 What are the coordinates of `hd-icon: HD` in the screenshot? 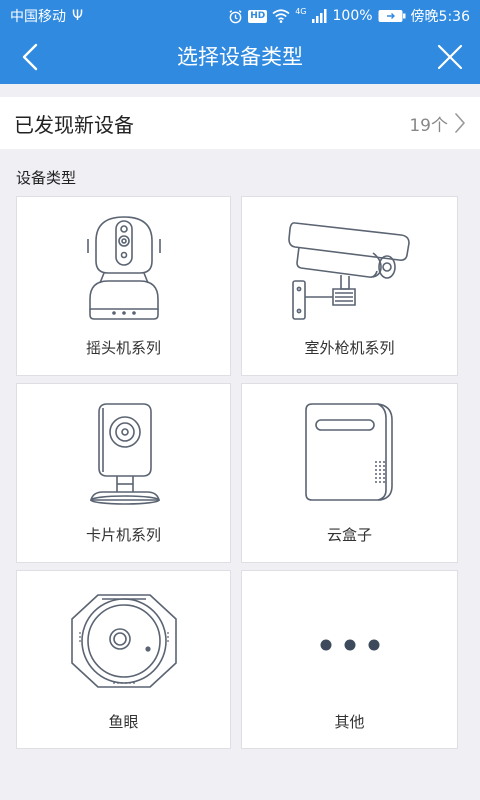 It's located at (258, 16).